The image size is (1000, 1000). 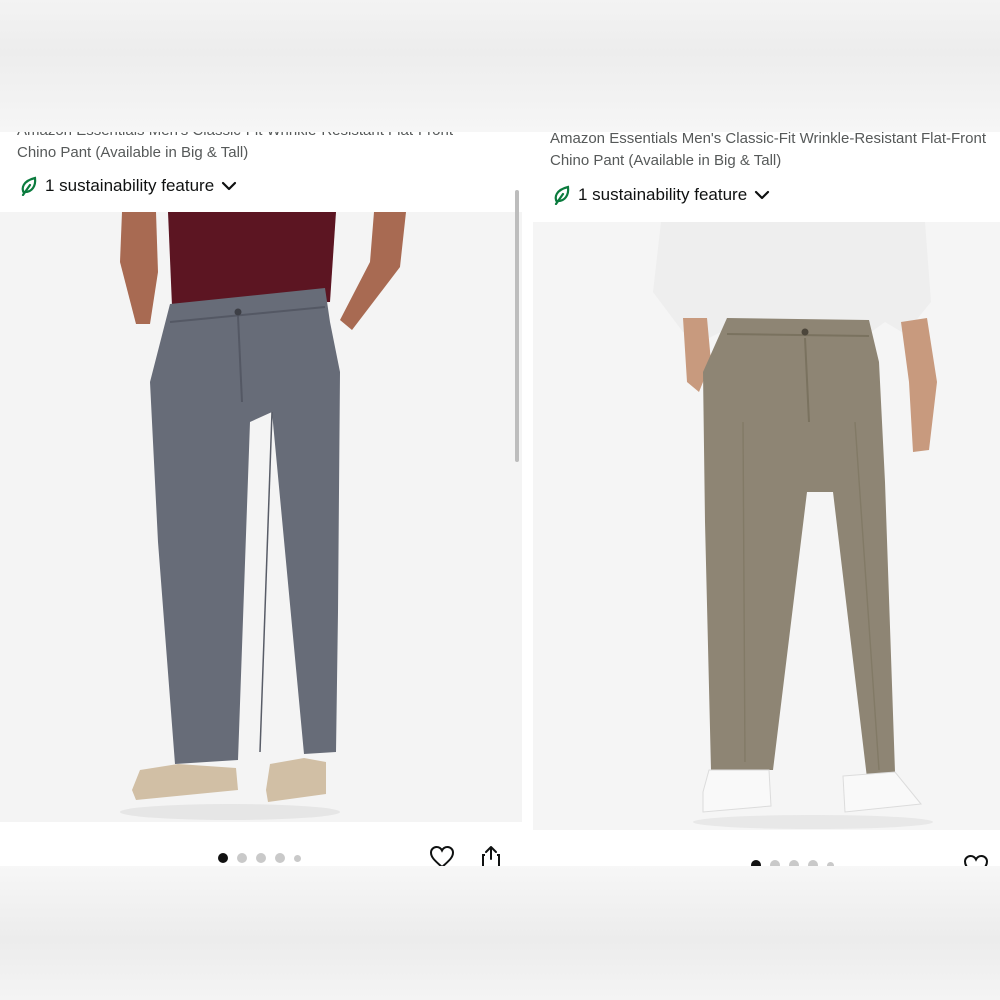 I want to click on share-icon, so click(x=491, y=855).